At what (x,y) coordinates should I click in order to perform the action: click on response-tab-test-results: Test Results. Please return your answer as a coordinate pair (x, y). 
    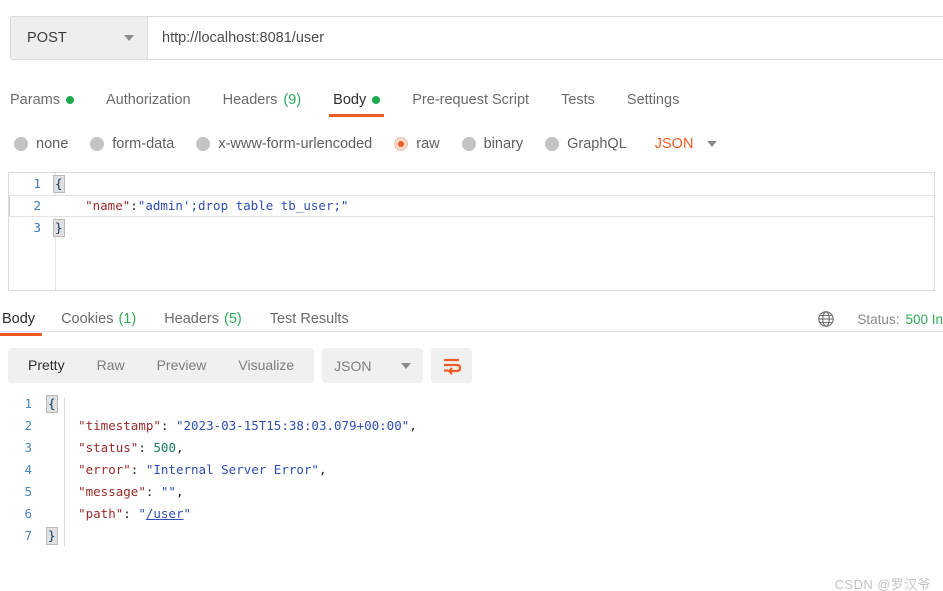
    Looking at the image, I should click on (309, 323).